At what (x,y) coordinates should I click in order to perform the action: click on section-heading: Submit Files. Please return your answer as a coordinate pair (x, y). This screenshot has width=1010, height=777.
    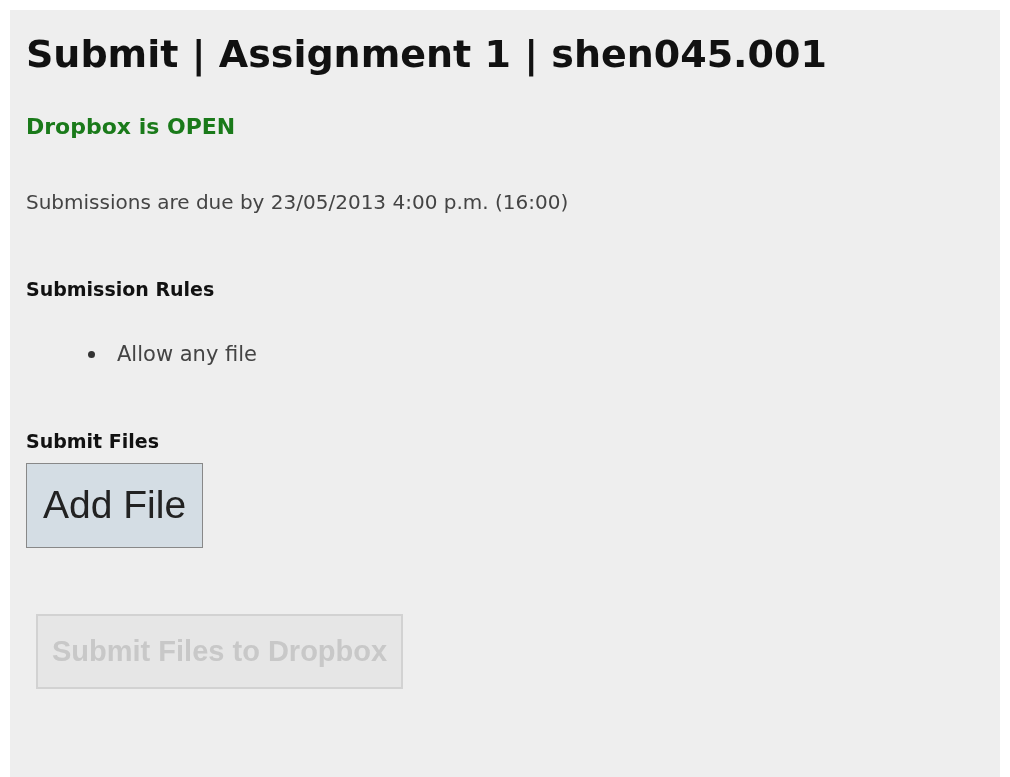
    Looking at the image, I should click on (93, 441).